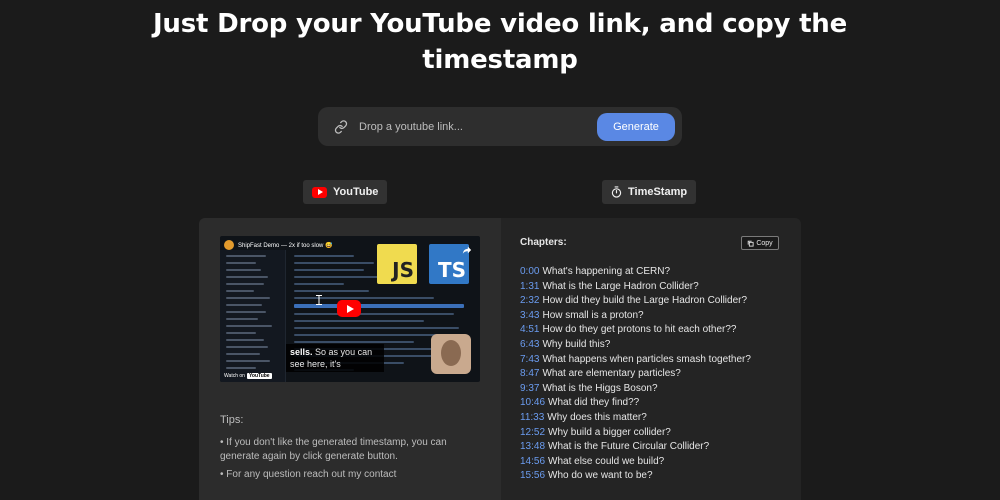 Image resolution: width=1000 pixels, height=500 pixels. Describe the element at coordinates (529, 271) in the screenshot. I see `chapter-timestamp-link: 0:00` at that location.